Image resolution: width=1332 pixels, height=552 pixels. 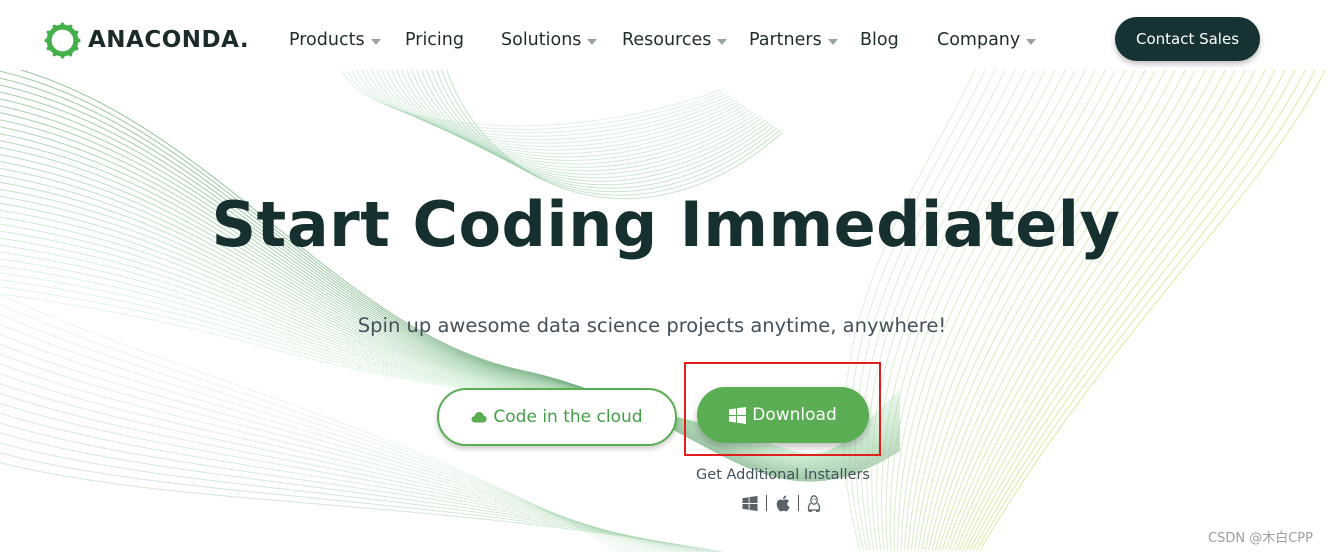 I want to click on linux-installer-link, so click(x=814, y=503).